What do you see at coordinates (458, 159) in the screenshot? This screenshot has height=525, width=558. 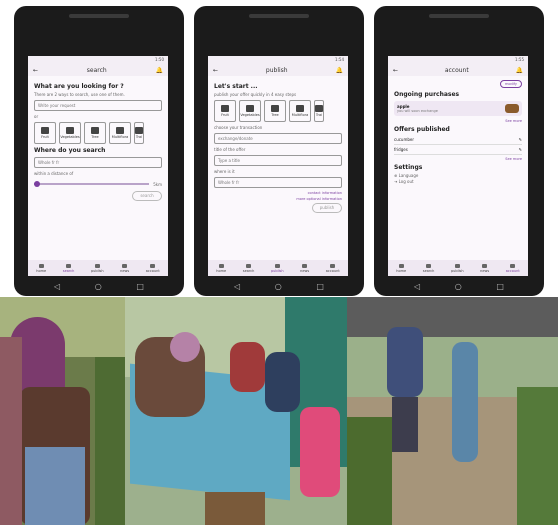 I see `see-more-offers: See more` at bounding box center [458, 159].